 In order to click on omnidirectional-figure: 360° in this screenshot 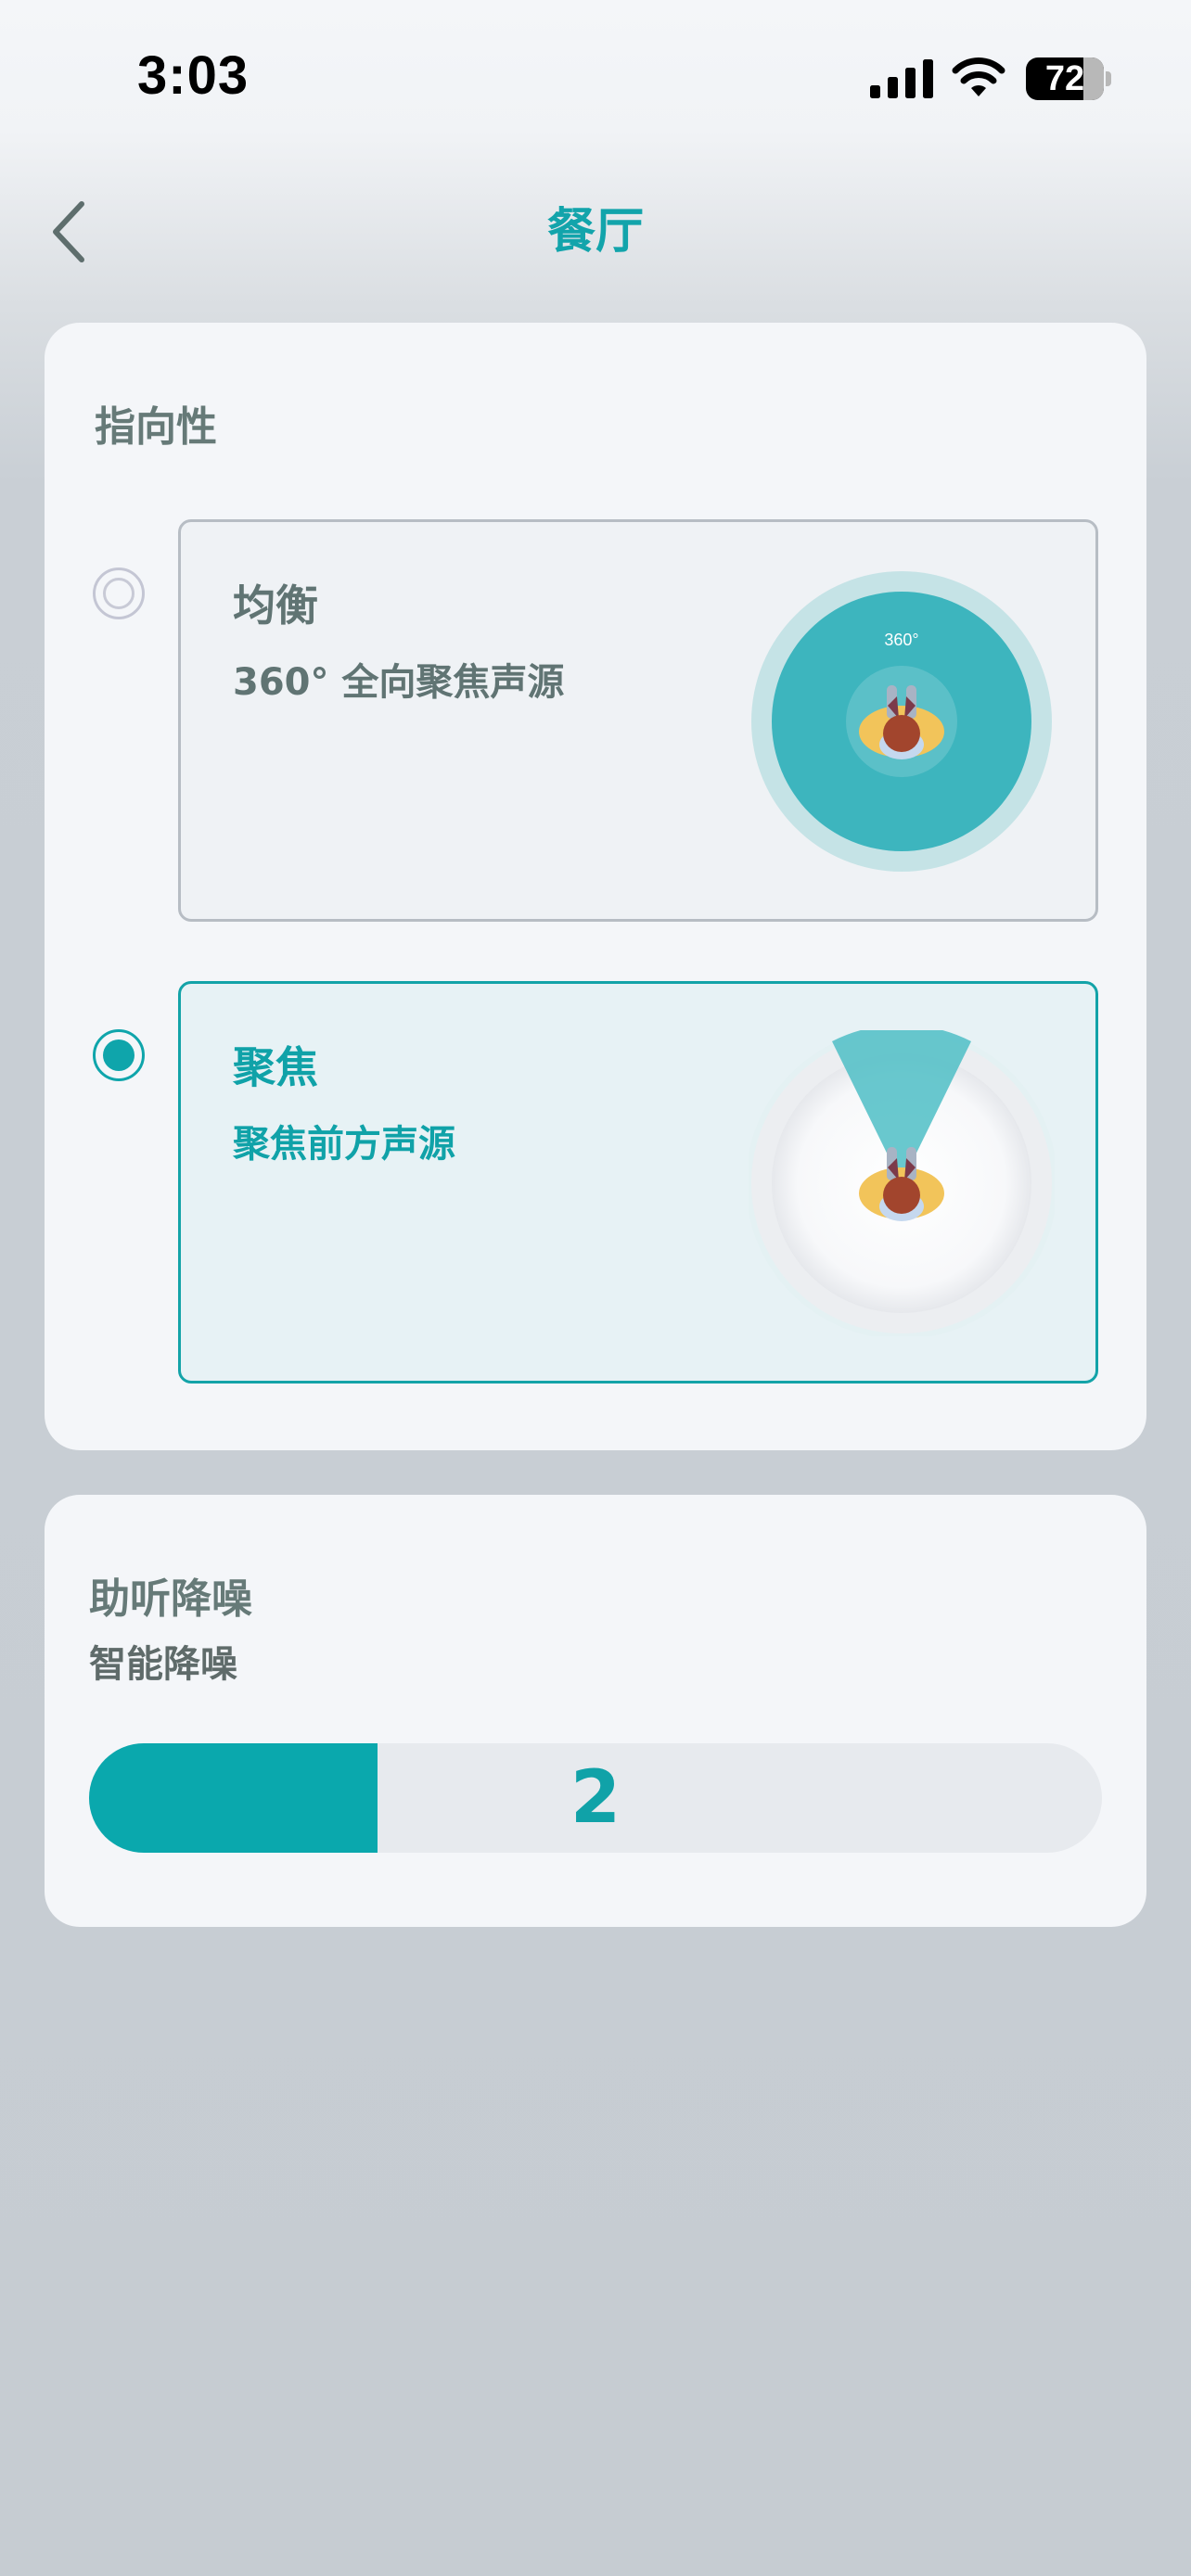, I will do `click(901, 722)`.